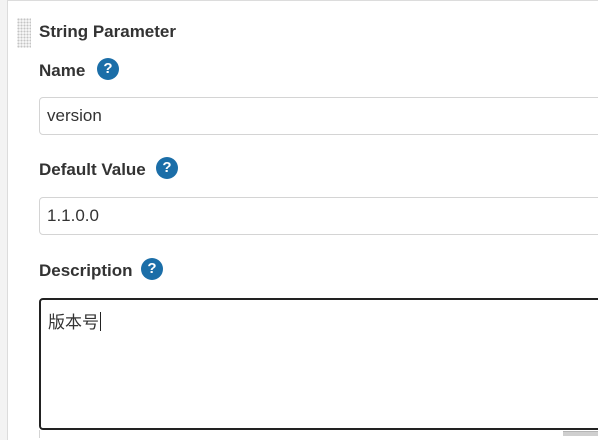  Describe the element at coordinates (73, 323) in the screenshot. I see `description-text: 版本号` at that location.